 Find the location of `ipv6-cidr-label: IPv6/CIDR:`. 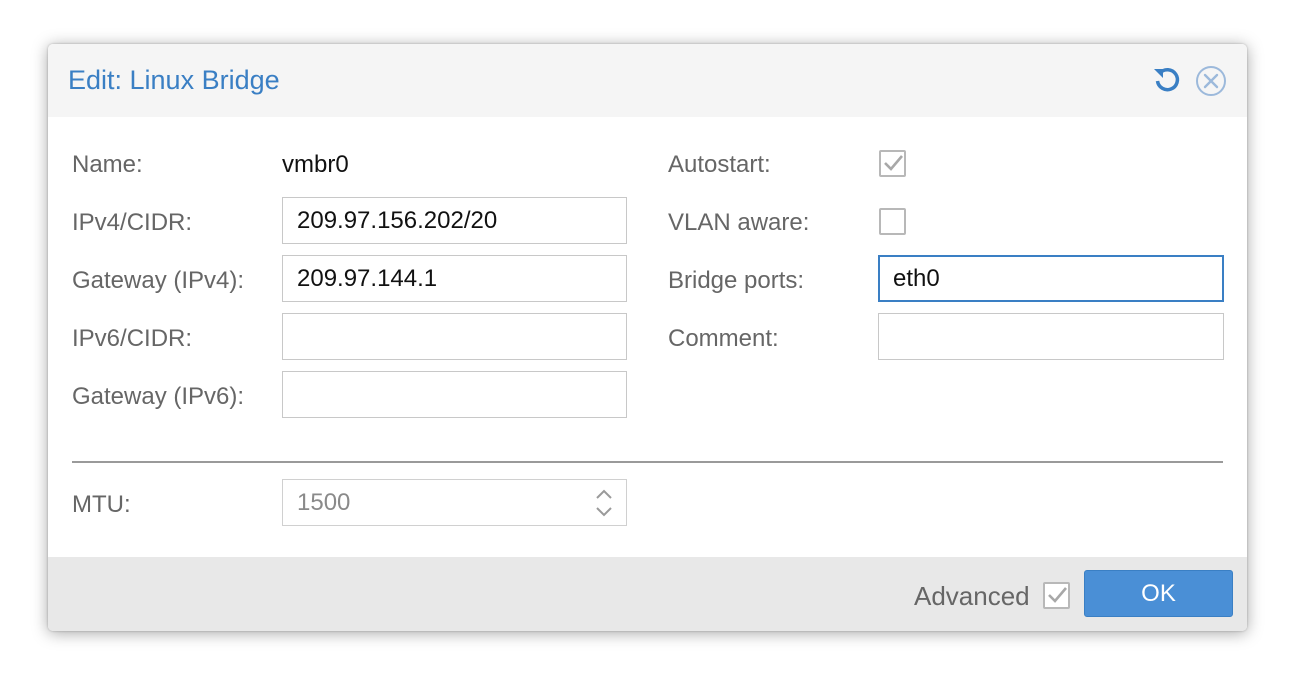

ipv6-cidr-label: IPv6/CIDR: is located at coordinates (132, 338).